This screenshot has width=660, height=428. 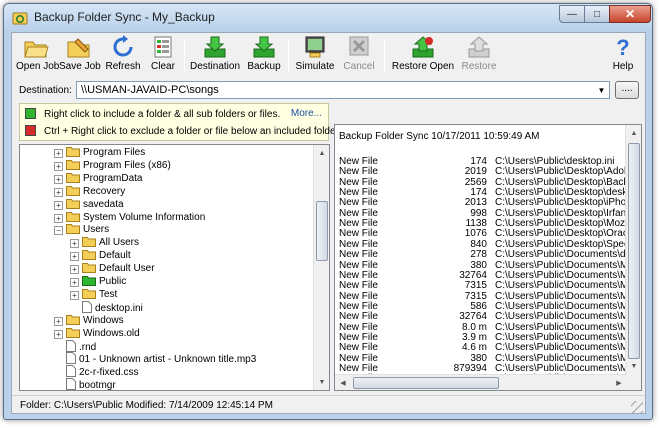 What do you see at coordinates (288, 56) in the screenshot?
I see `toolbar-separator` at bounding box center [288, 56].